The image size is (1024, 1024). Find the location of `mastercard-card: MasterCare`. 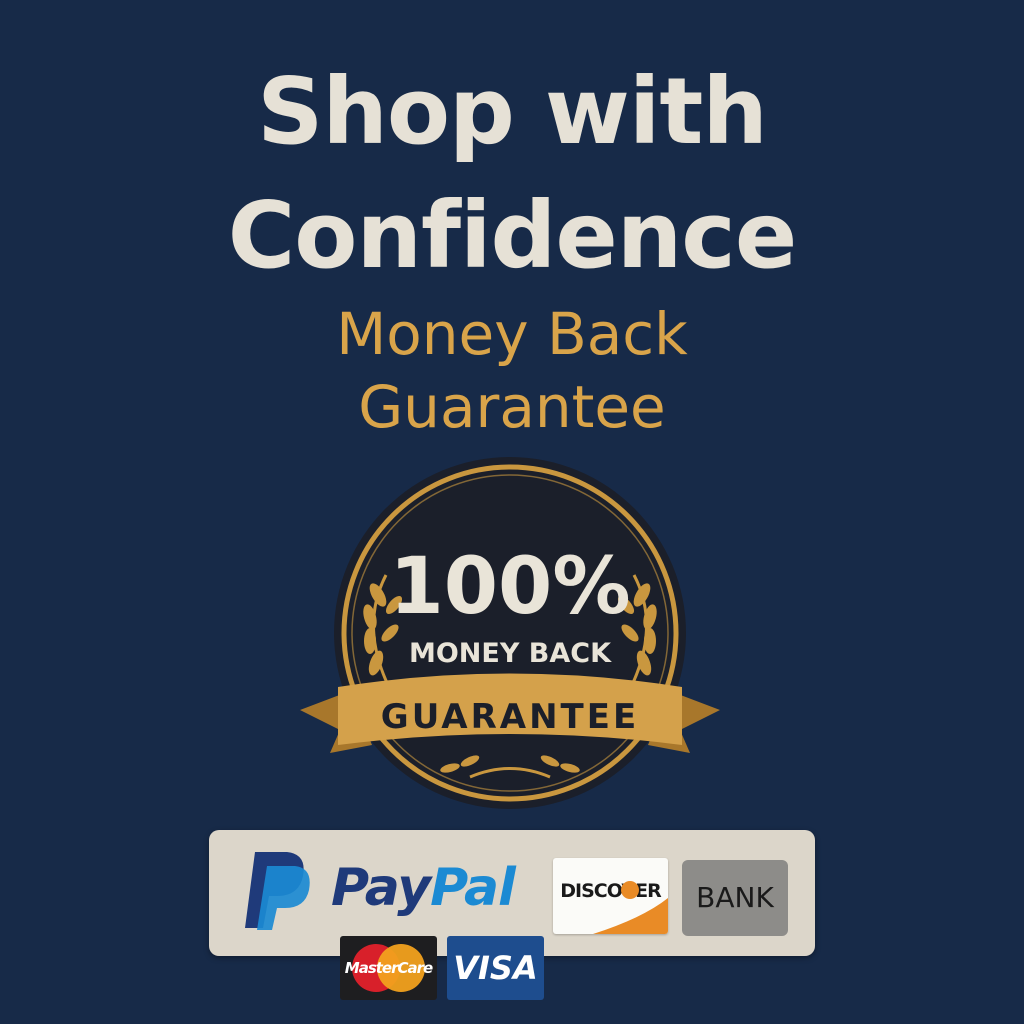

mastercard-card: MasterCare is located at coordinates (388, 968).